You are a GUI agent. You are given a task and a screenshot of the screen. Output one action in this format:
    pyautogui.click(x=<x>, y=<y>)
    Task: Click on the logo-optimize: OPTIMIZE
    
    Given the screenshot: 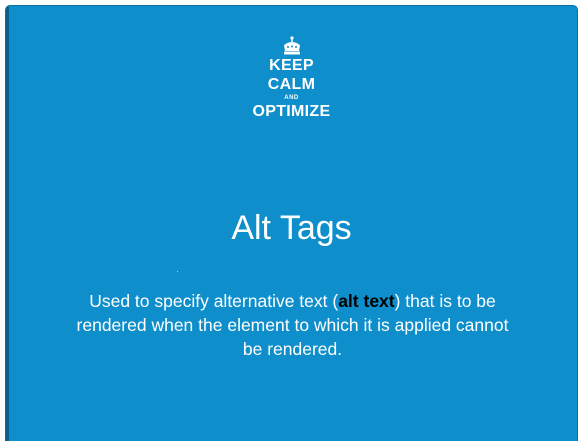 What is the action you would take?
    pyautogui.click(x=291, y=111)
    